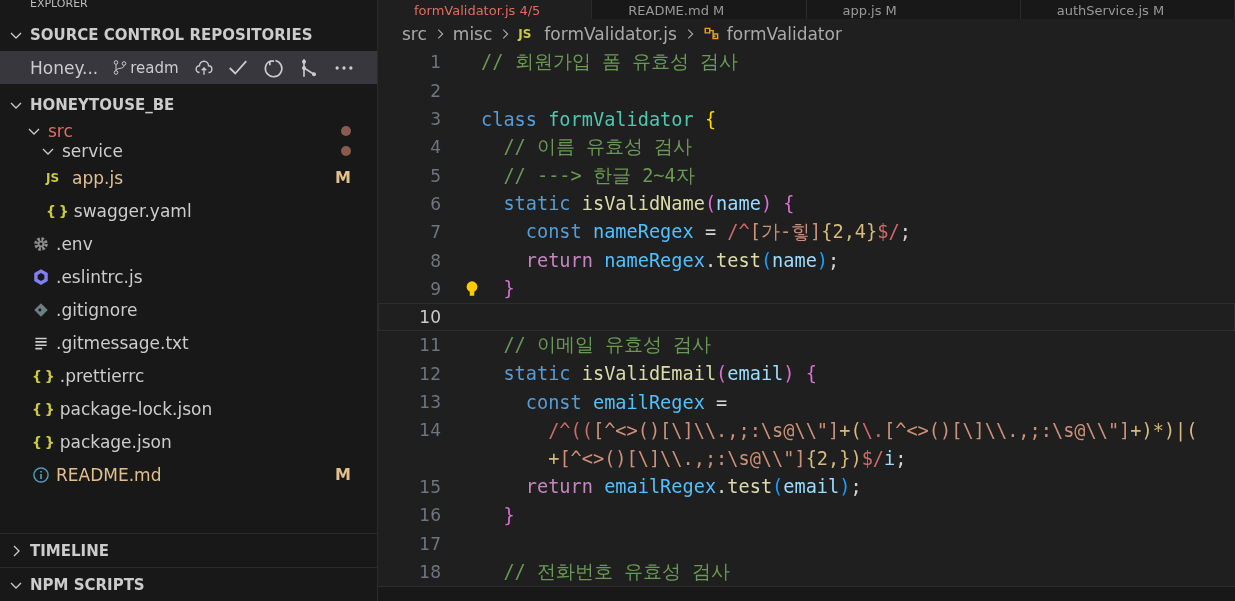  Describe the element at coordinates (429, 317) in the screenshot. I see `line-number: 10` at that location.